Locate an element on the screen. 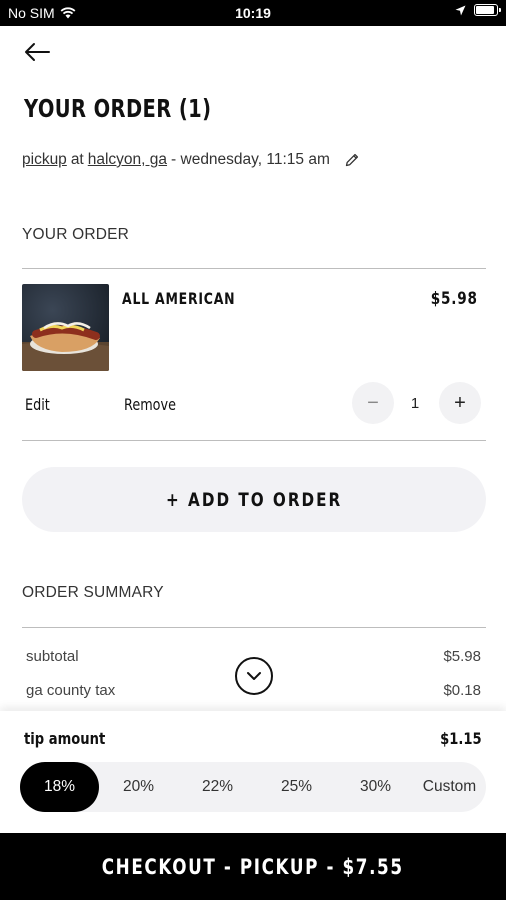  checkout-label: CHECKOUT - PICKUP - $7.55 is located at coordinates (253, 866).